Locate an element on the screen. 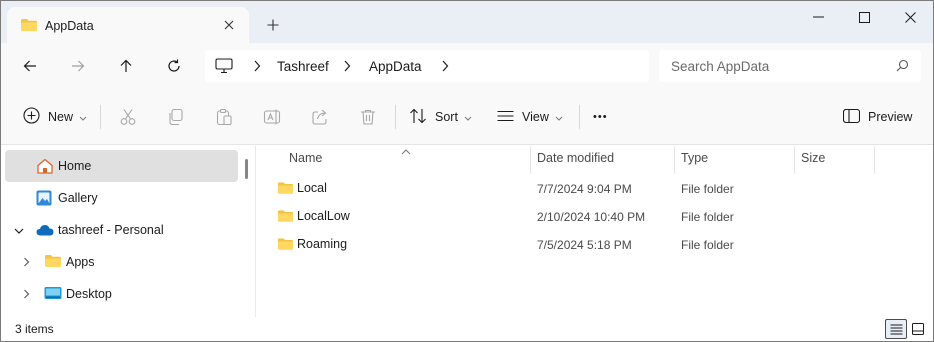 The width and height of the screenshot is (934, 342). preview-pane-icon is located at coordinates (851, 117).